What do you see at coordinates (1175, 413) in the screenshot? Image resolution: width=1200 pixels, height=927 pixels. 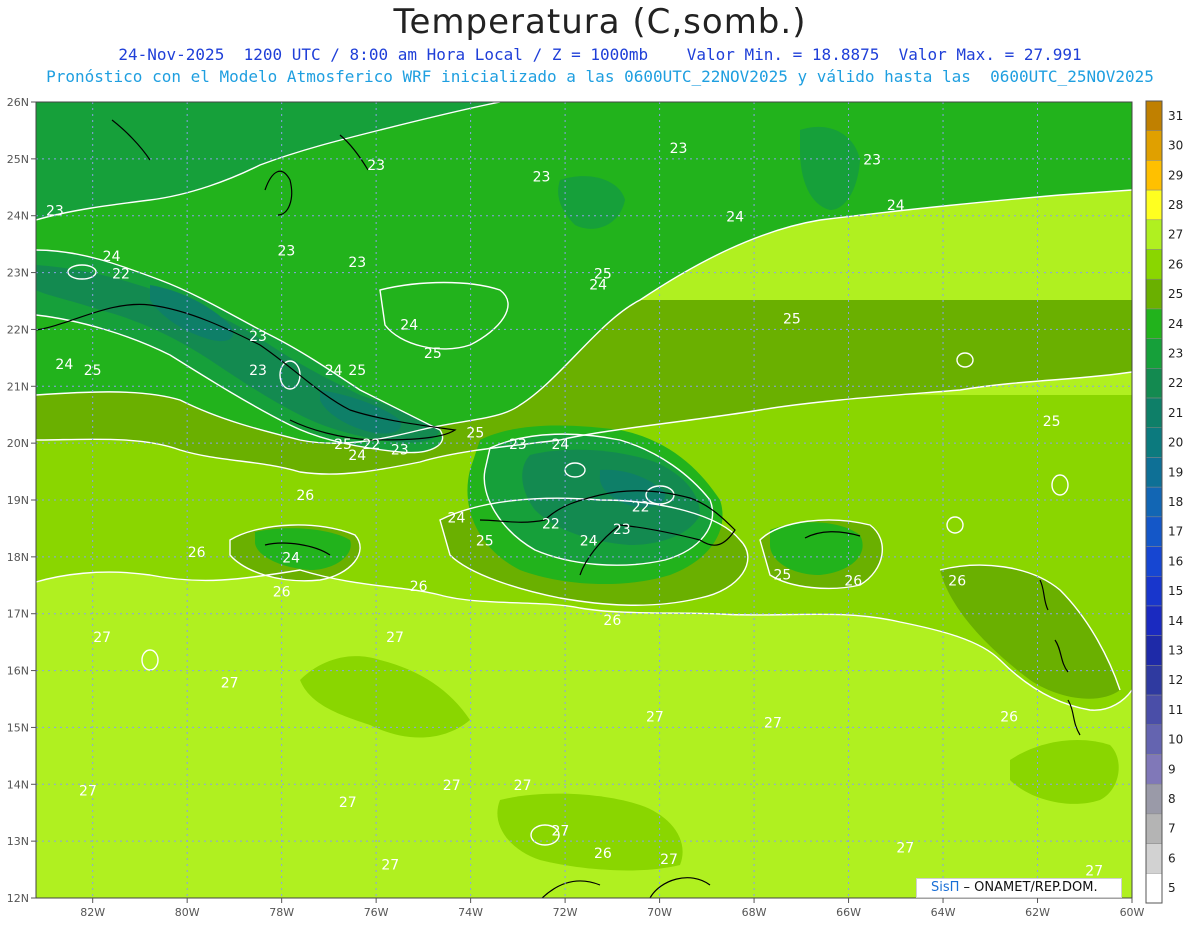 I see `colorbar-label: 21` at bounding box center [1175, 413].